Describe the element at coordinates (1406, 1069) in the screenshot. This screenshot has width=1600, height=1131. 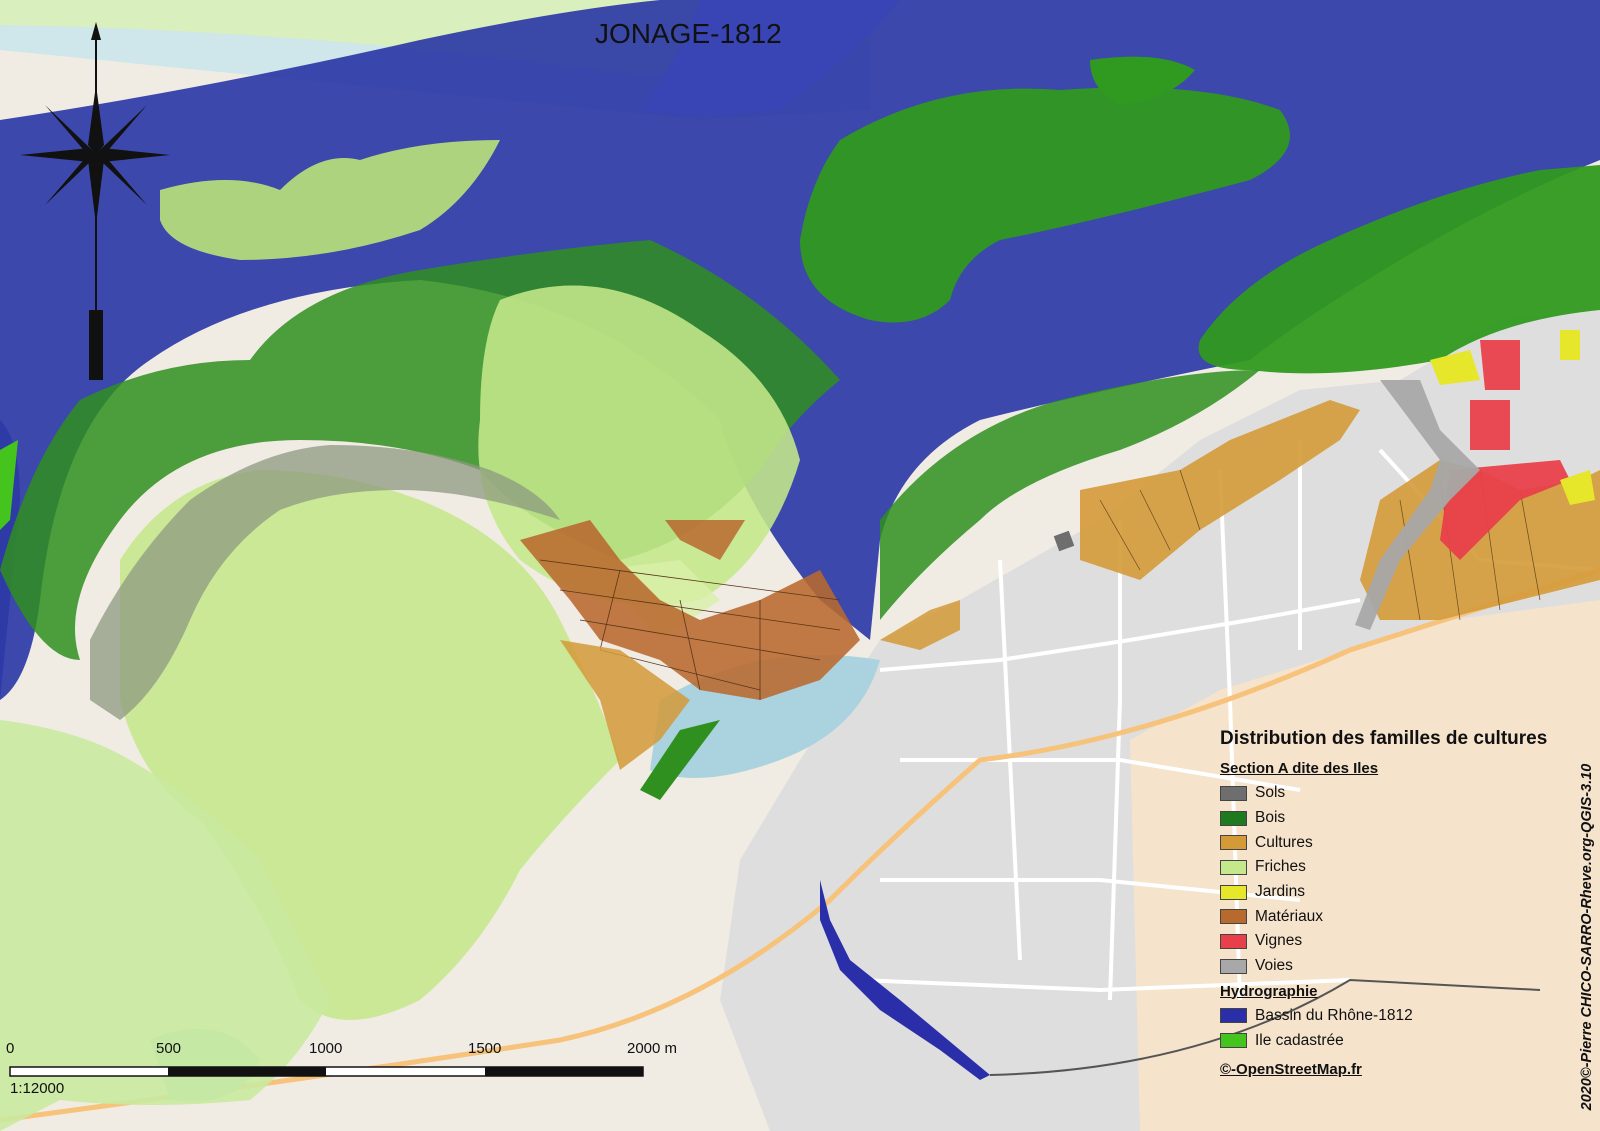
I see `osm-credit: ©-OpenStreetMap.fr` at that location.